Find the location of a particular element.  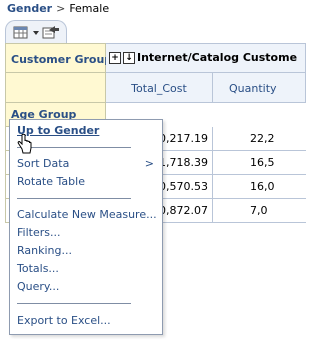

corner-cell is located at coordinates (55, 88).